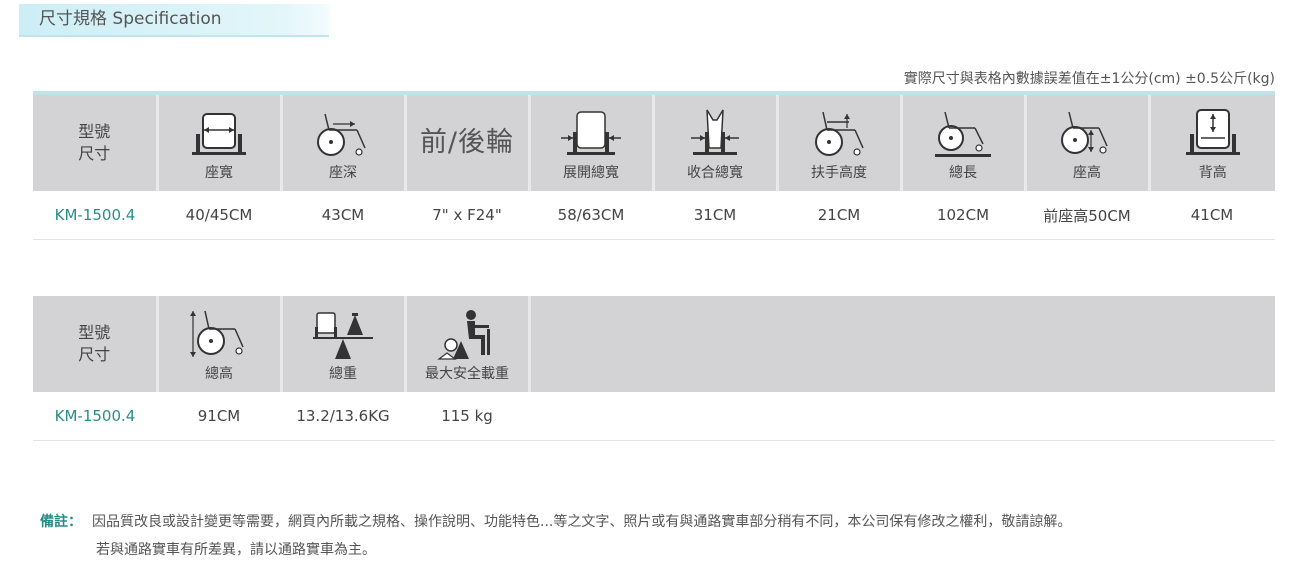 This screenshot has width=1302, height=581. Describe the element at coordinates (591, 133) in the screenshot. I see `unfolded-width-icon` at that location.